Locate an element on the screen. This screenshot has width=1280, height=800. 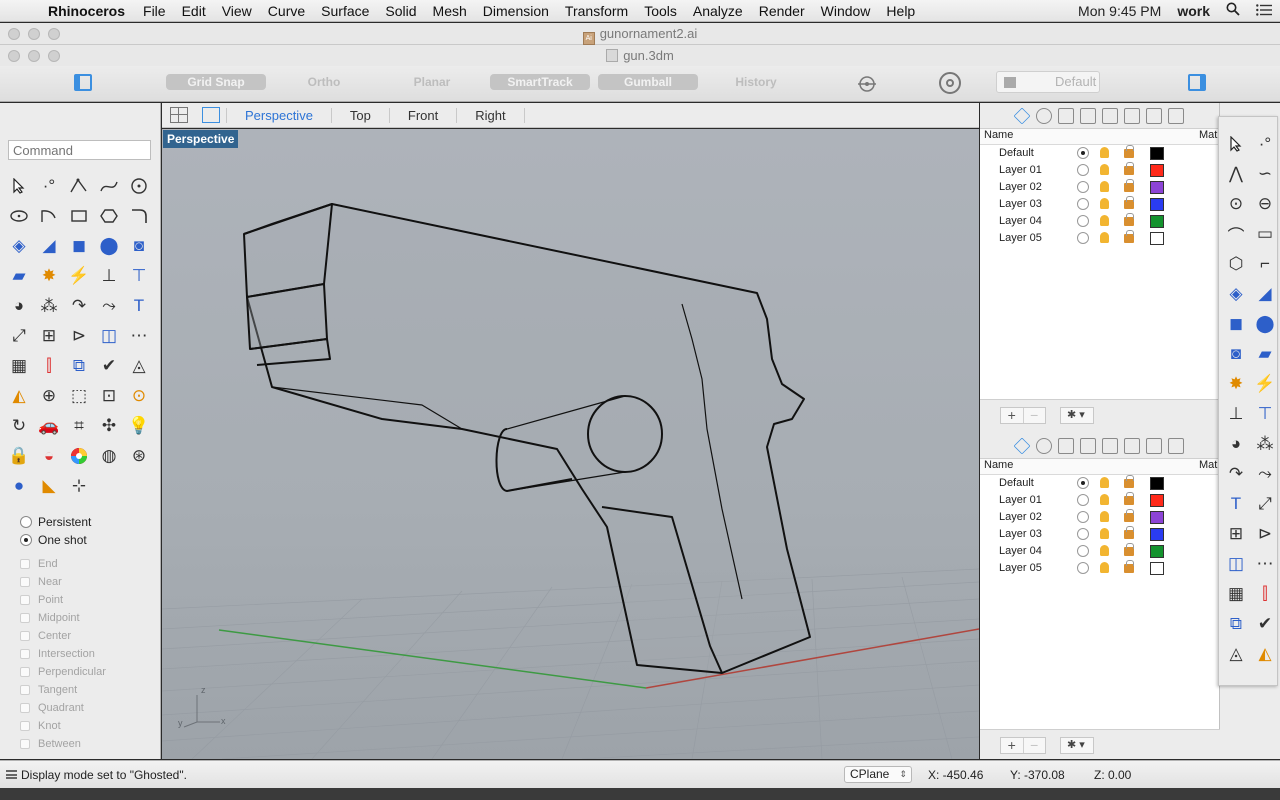
menu-help: Help is located at coordinates (900, 11).